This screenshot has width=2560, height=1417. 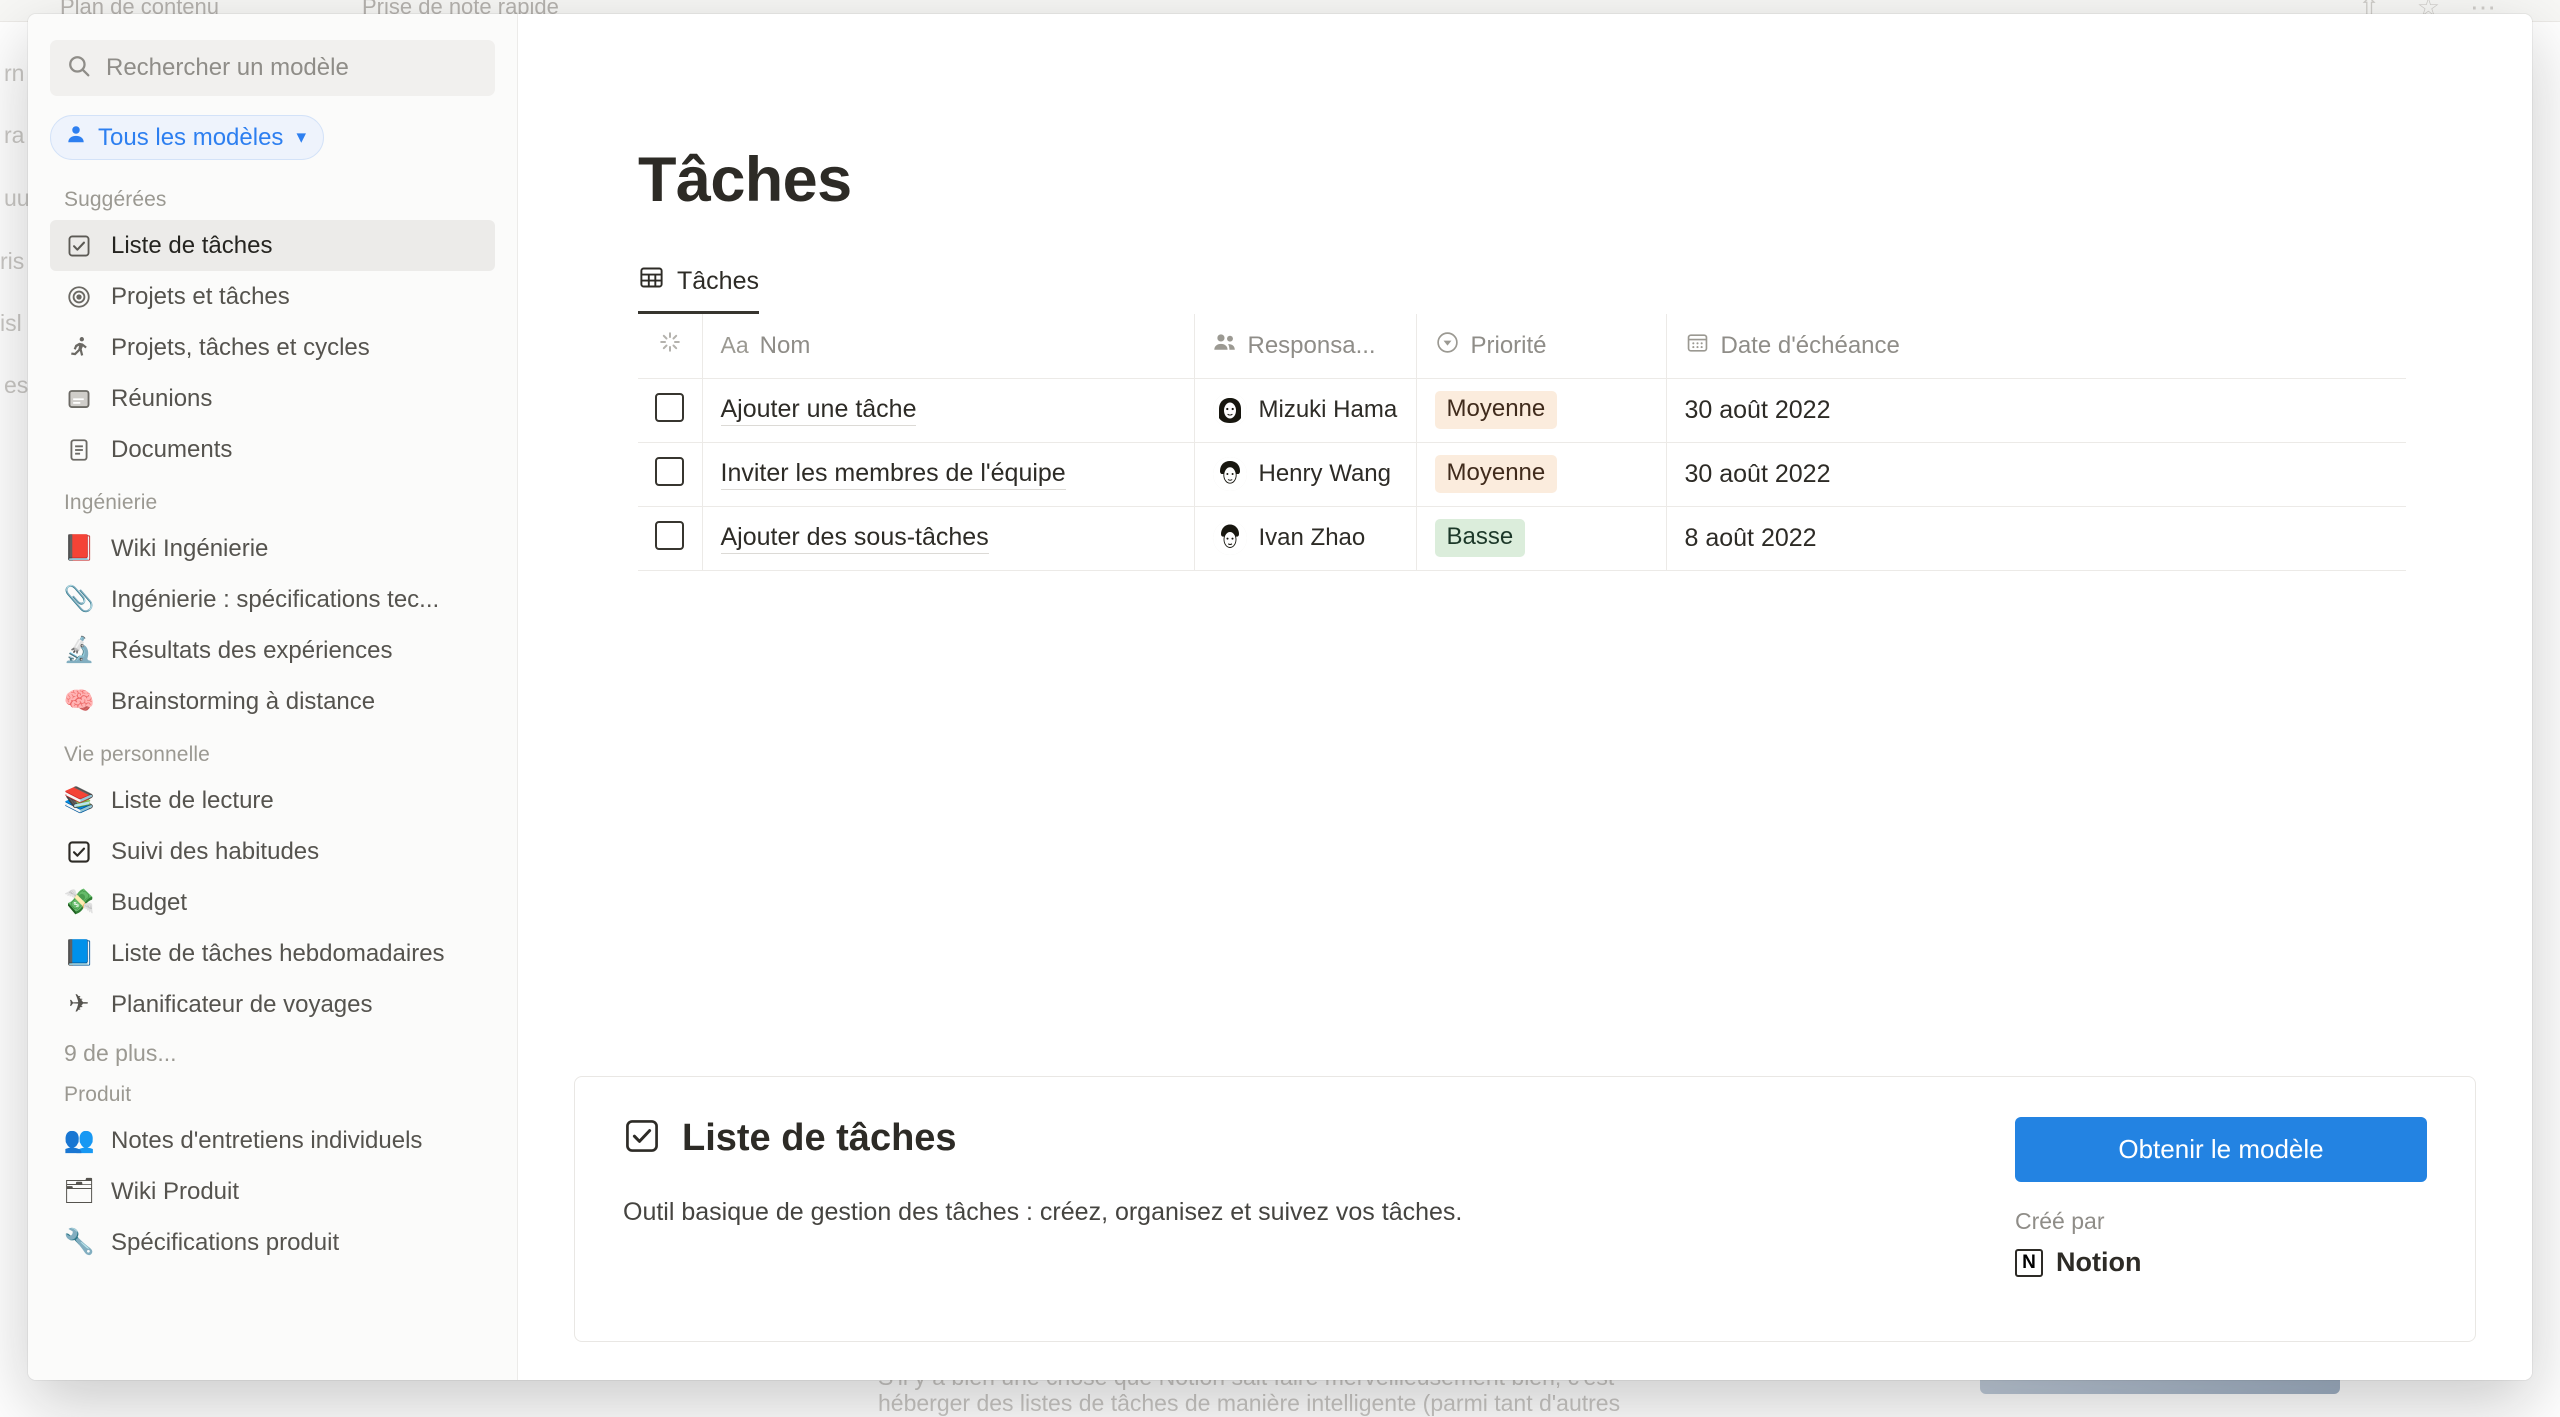 I want to click on sidebar-item-specifications-produit: 🔧 Spécifications produit, so click(x=272, y=1242).